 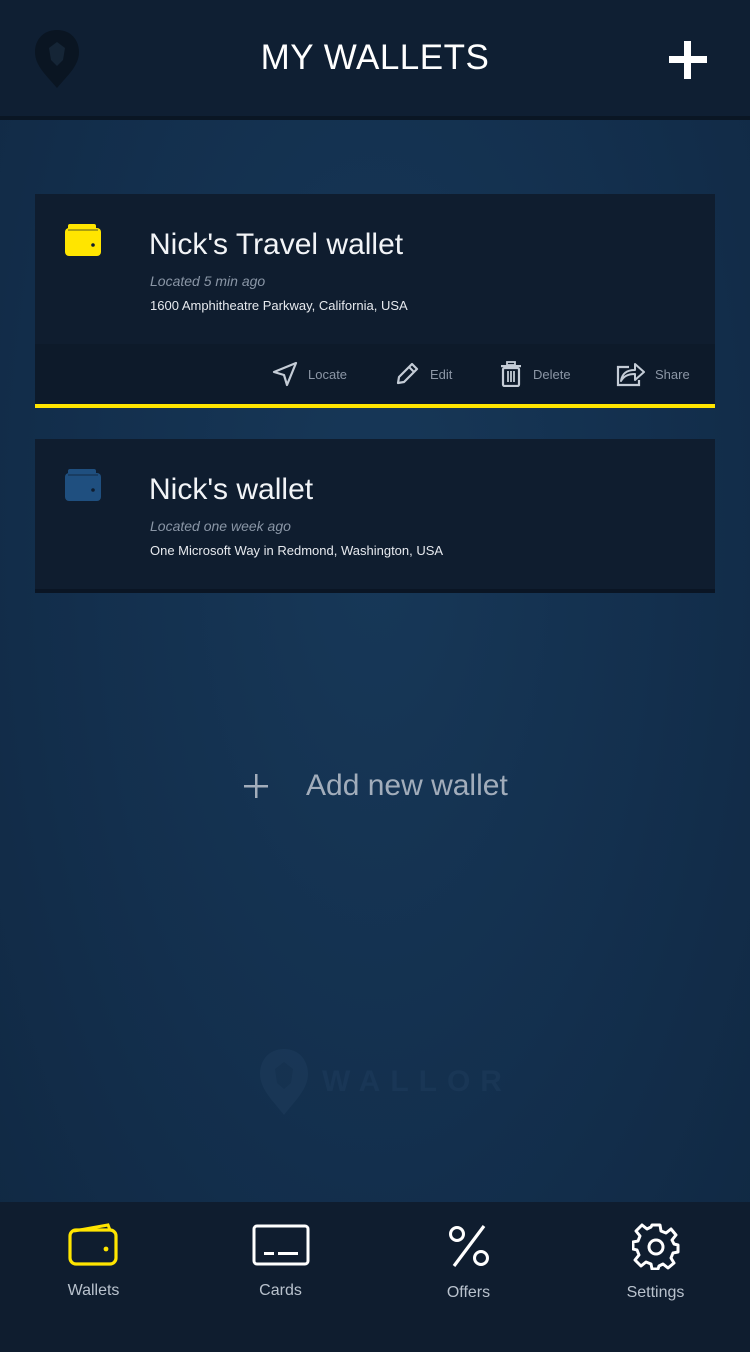 I want to click on wallet-located-time: Located 5 min ago, so click(x=208, y=281).